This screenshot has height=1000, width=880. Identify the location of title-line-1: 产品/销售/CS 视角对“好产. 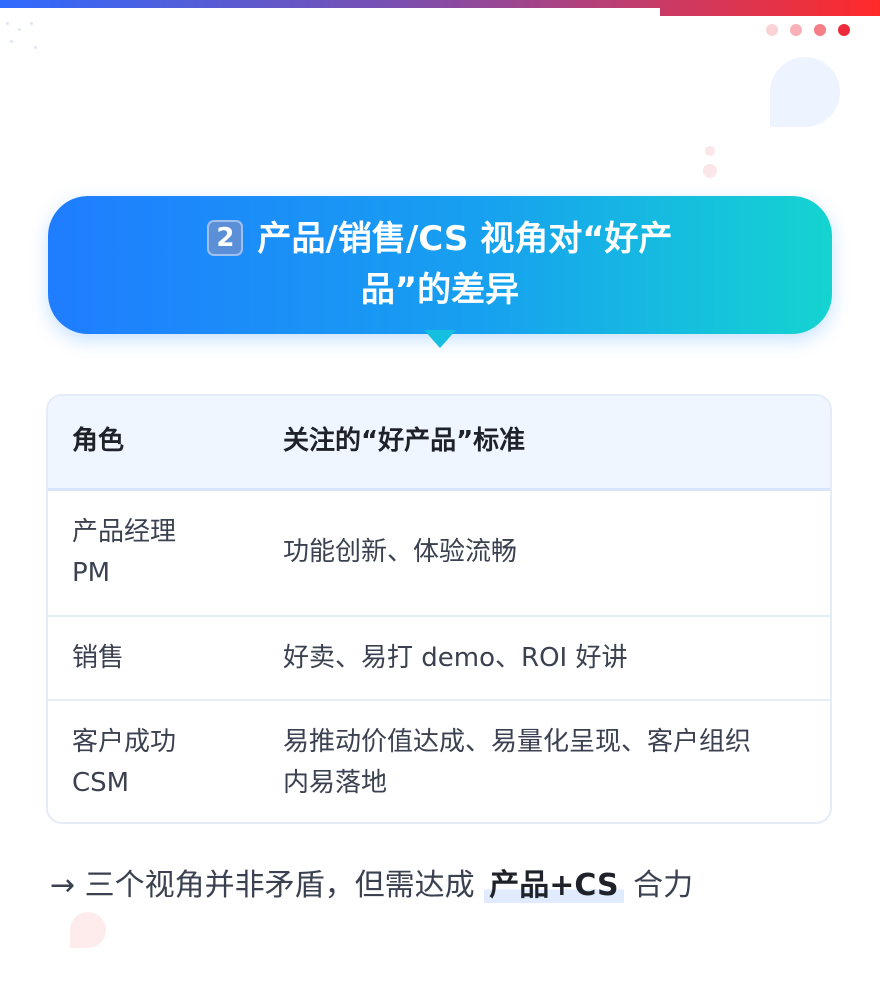
(465, 239).